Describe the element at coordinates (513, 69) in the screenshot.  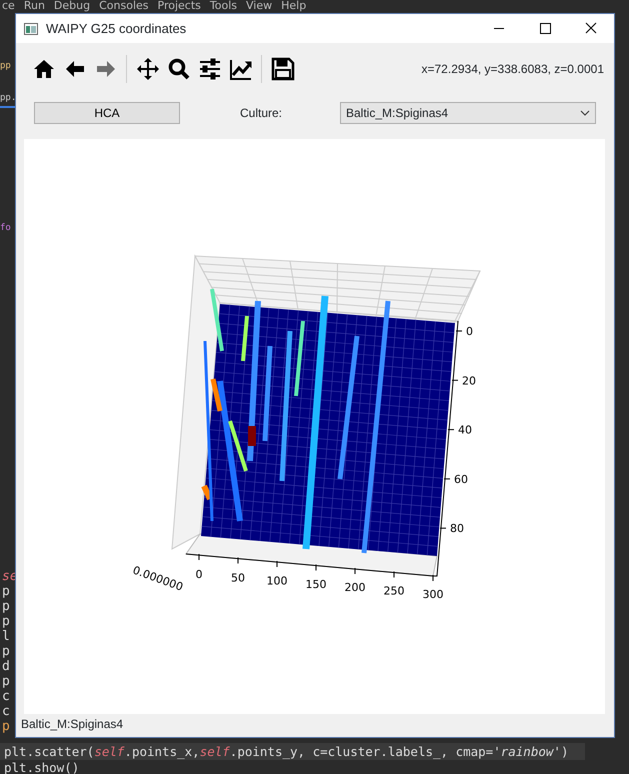
I see `cursor-coordinates: x=72.2934, y=338.6083, z=0.0001` at that location.